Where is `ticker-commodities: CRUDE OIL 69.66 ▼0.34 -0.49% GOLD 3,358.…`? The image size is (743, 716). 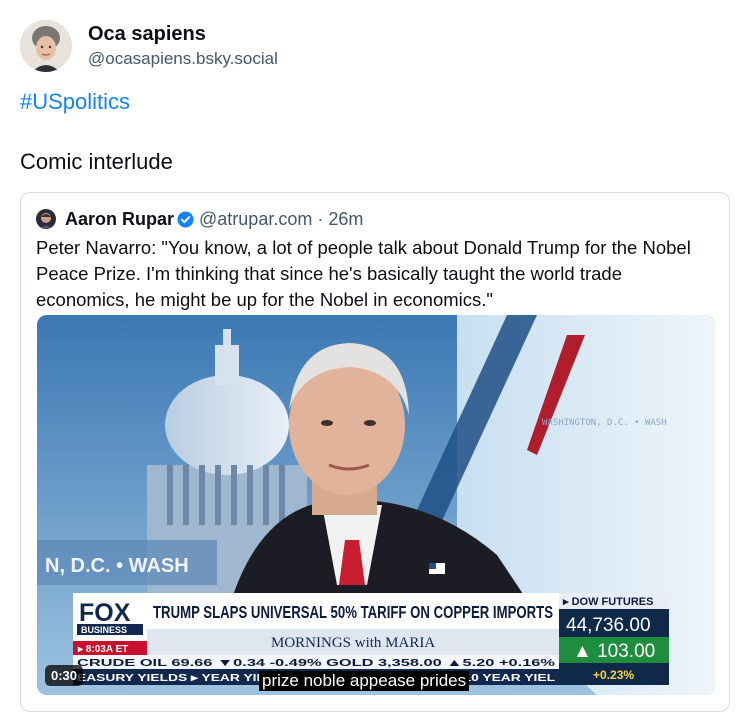
ticker-commodities: CRUDE OIL 69.66 ▼0.34 -0.49% GOLD 3,358.… is located at coordinates (316, 663).